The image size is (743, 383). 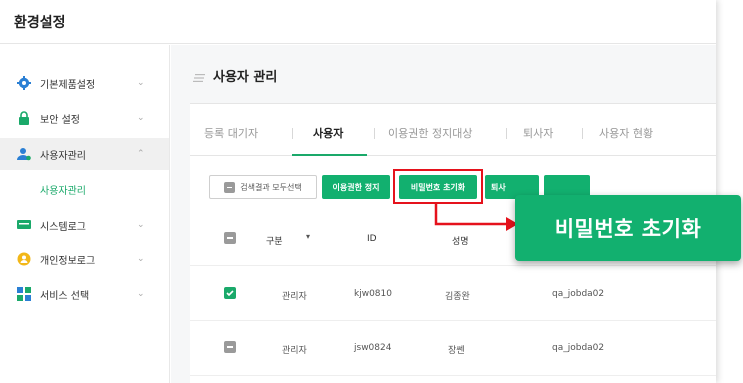 What do you see at coordinates (68, 261) in the screenshot?
I see `sidebar-item-label: 개인정보로그` at bounding box center [68, 261].